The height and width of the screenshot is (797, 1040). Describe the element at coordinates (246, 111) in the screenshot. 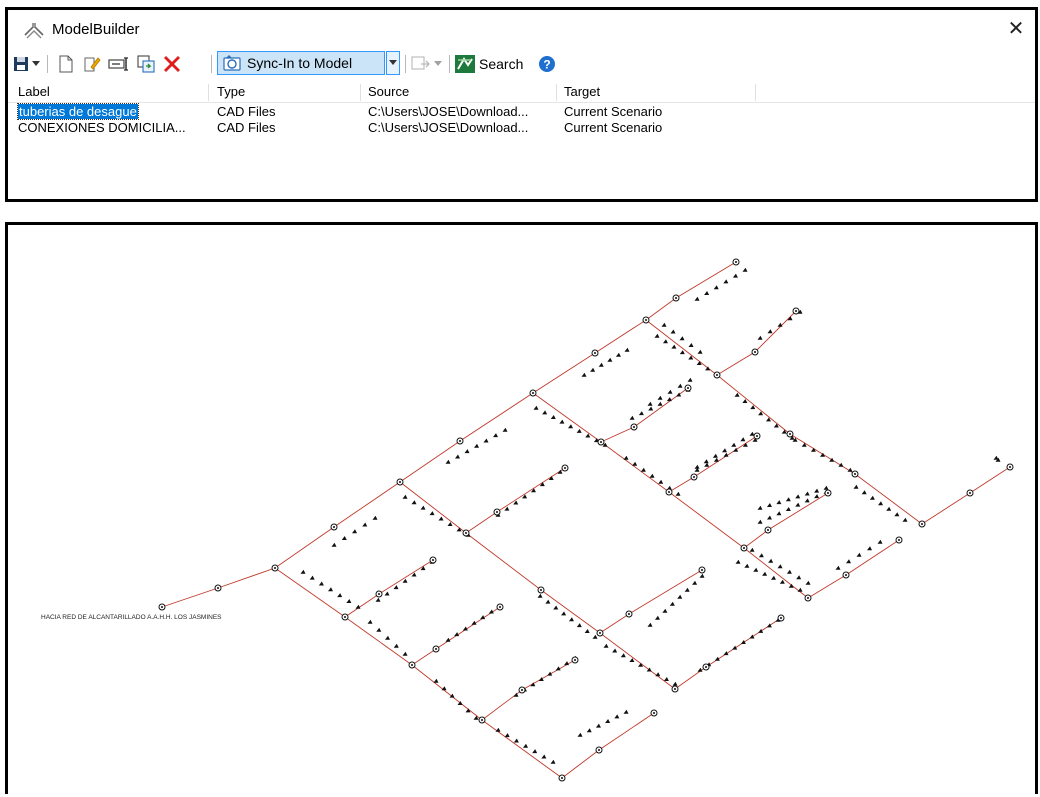

I see `row-type: CAD Files` at that location.